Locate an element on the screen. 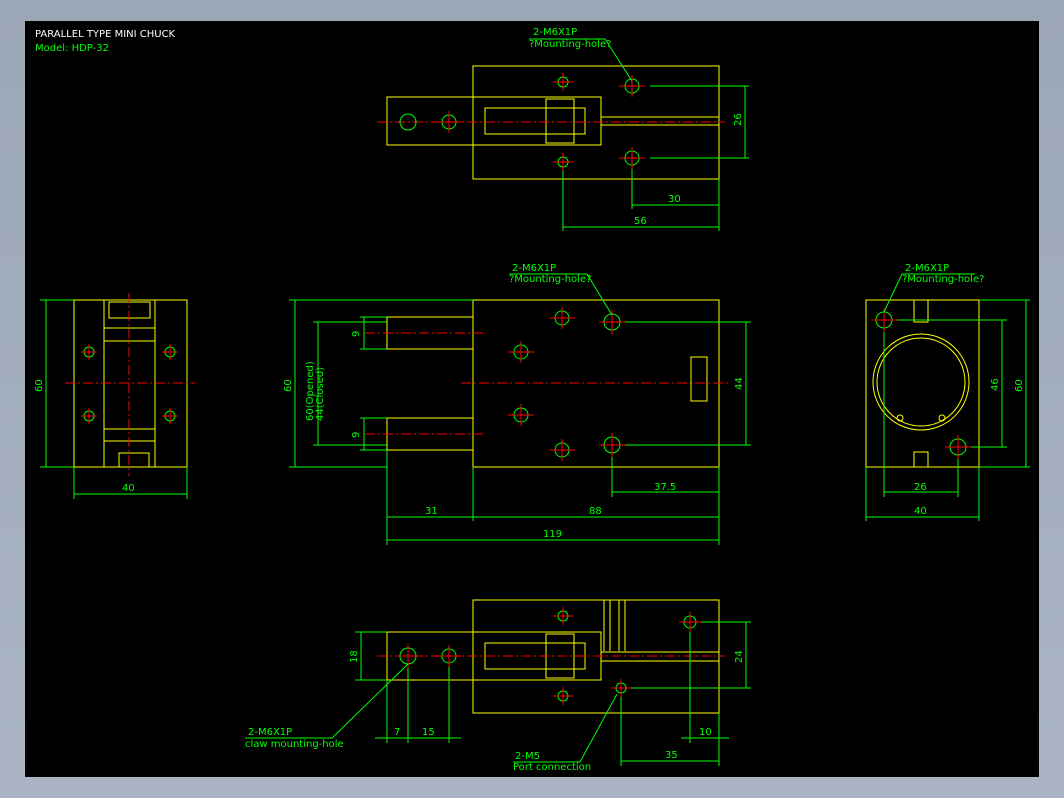 This screenshot has height=798, width=1064. front-dim-closed: 44(Closed) is located at coordinates (320, 394).